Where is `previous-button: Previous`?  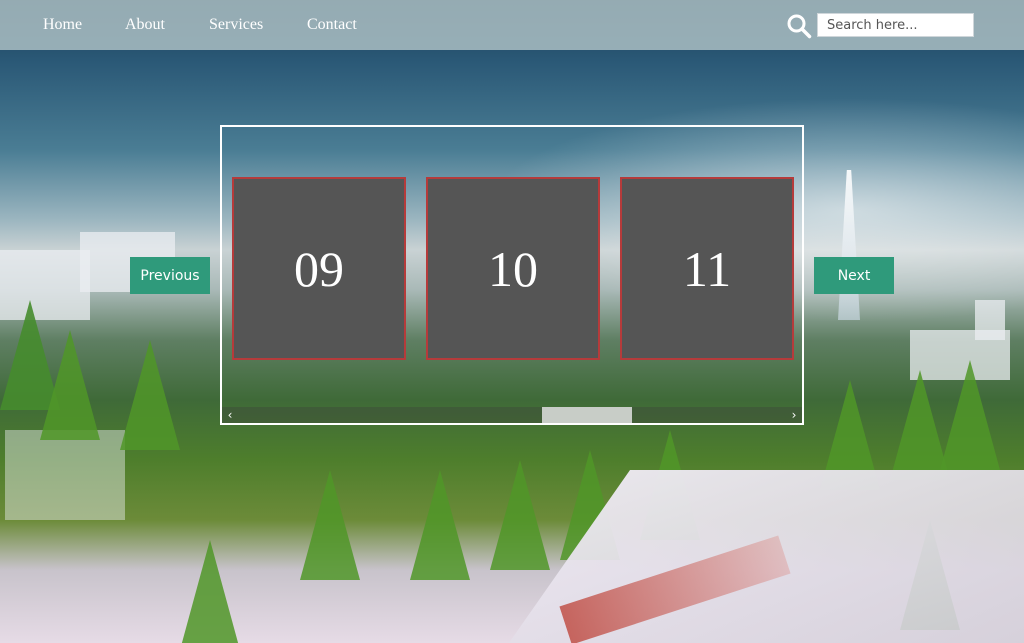
previous-button: Previous is located at coordinates (170, 275).